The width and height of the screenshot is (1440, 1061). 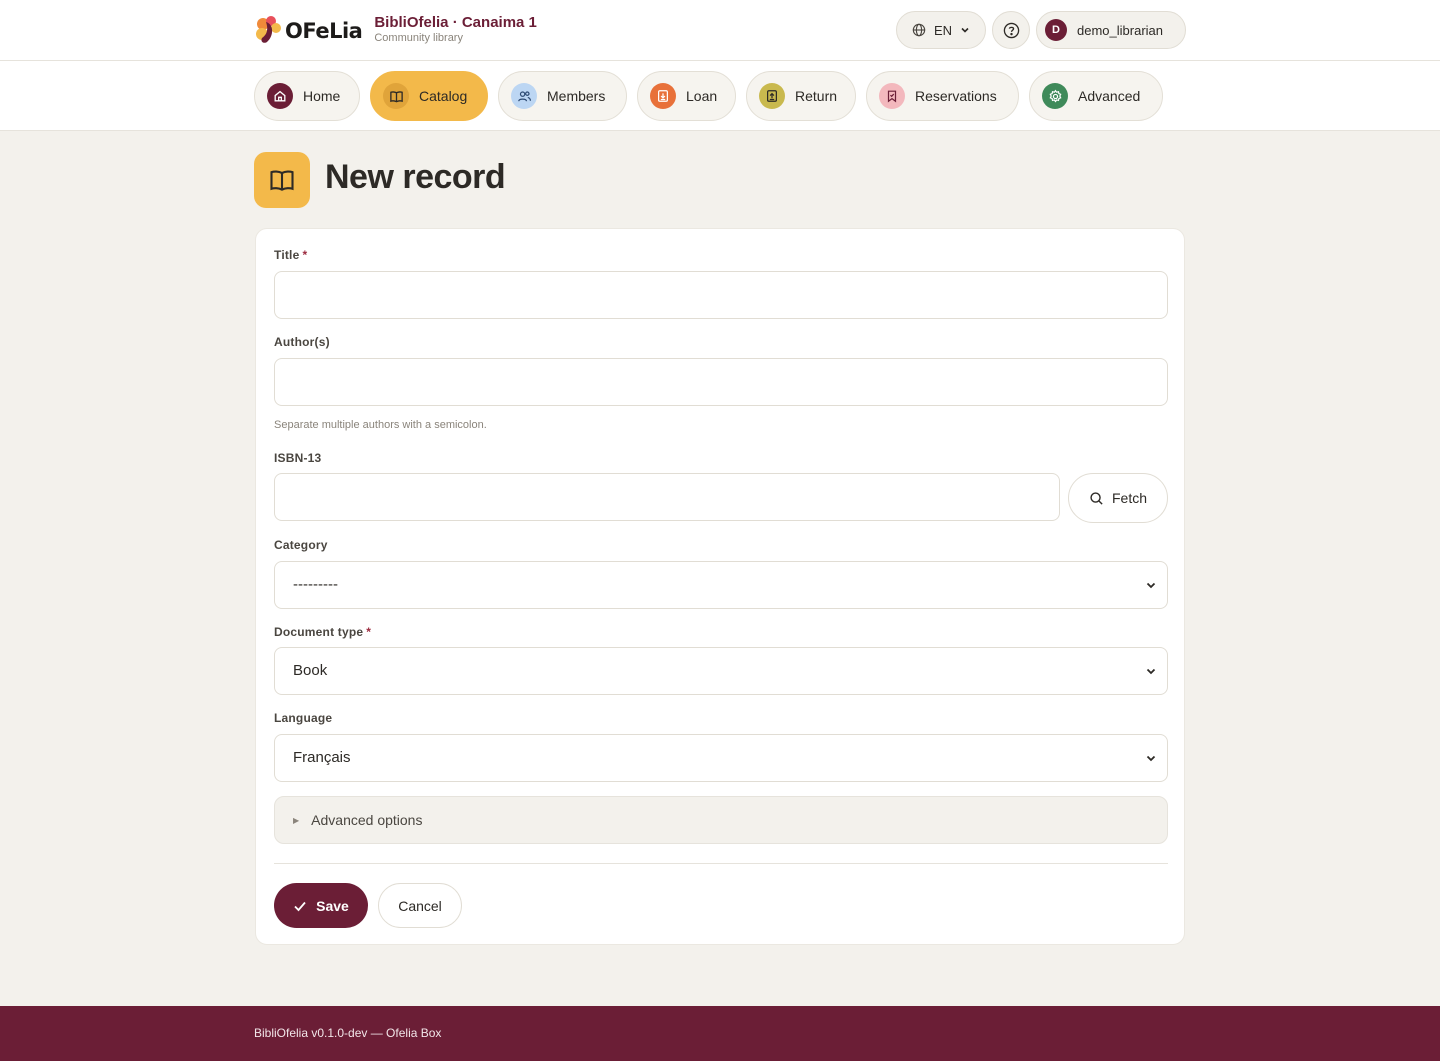 What do you see at coordinates (1096, 498) in the screenshot?
I see `search-icon` at bounding box center [1096, 498].